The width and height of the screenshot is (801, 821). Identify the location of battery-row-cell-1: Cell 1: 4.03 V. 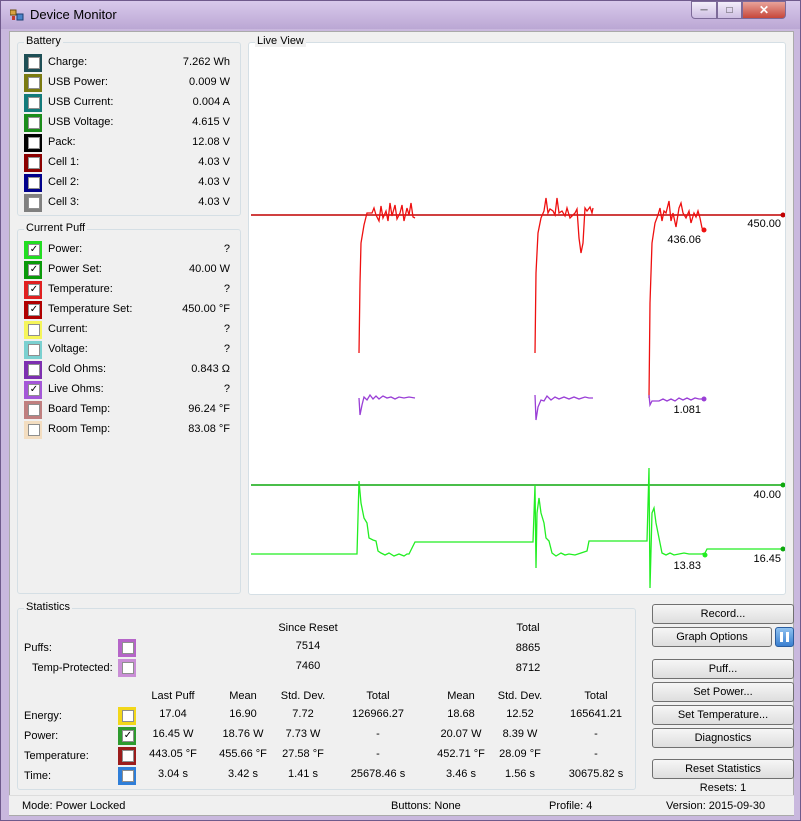
(130, 163).